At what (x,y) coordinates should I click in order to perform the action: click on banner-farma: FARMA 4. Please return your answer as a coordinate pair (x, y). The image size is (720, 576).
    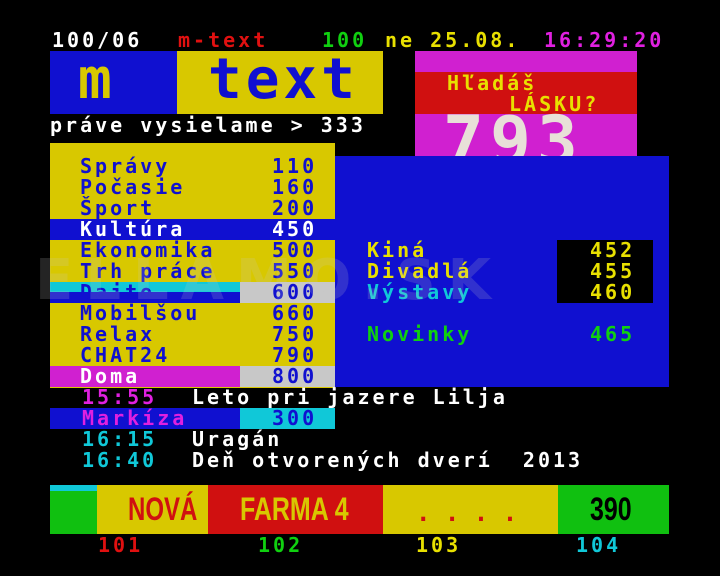
    Looking at the image, I should click on (294, 509).